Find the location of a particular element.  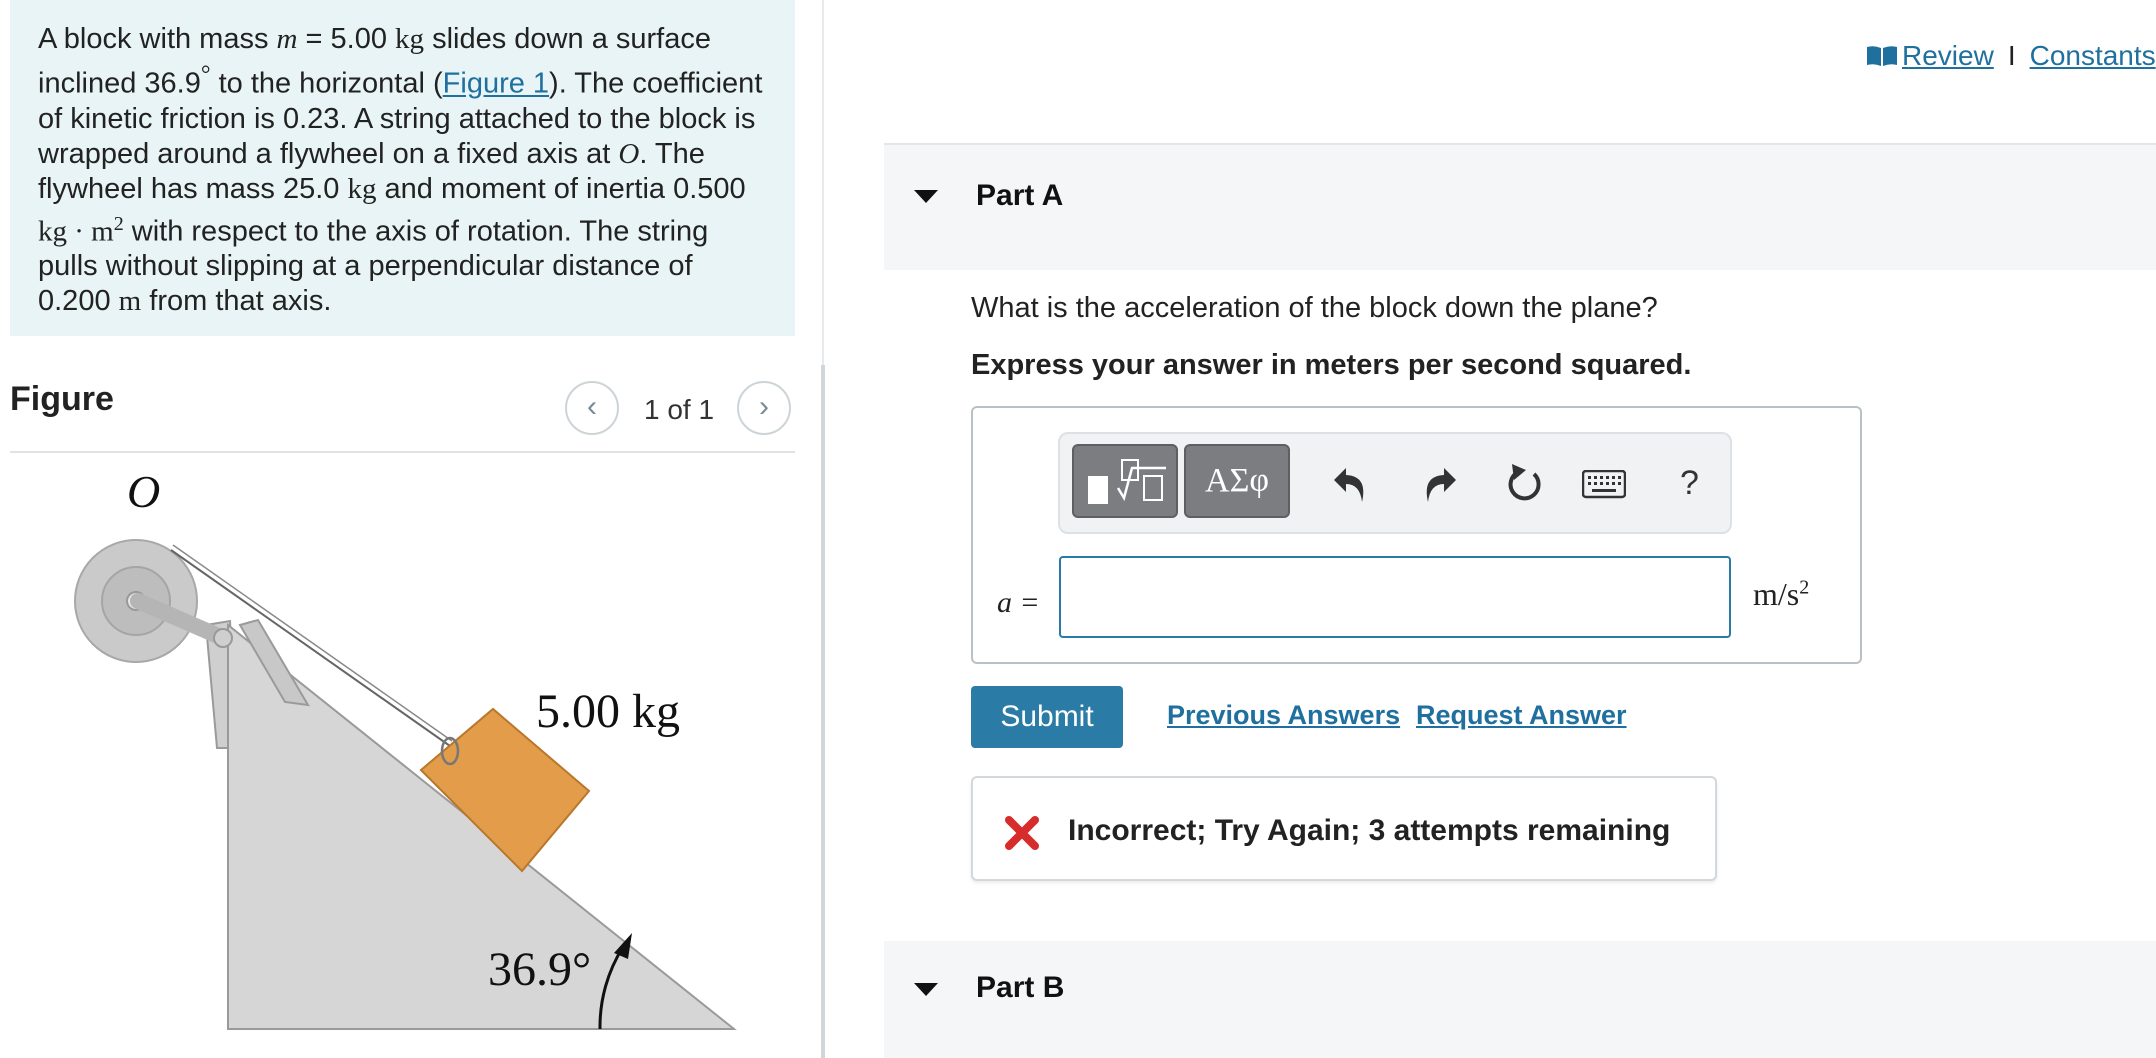

chevron-right-icon: › is located at coordinates (764, 406).